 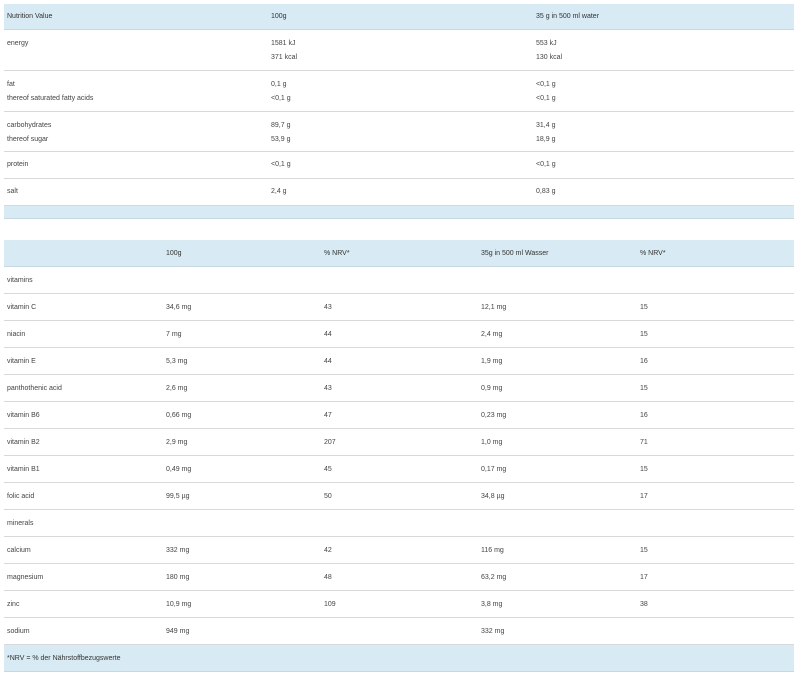 What do you see at coordinates (23, 469) in the screenshot?
I see `row-label: vitamin B1` at bounding box center [23, 469].